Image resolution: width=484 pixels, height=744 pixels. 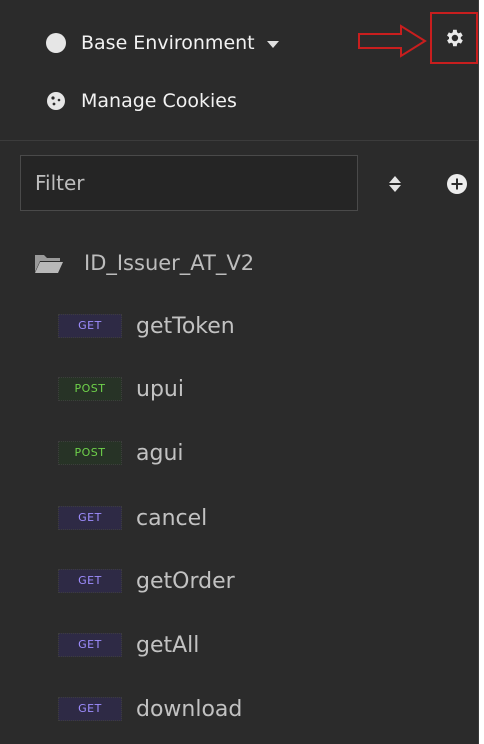 I want to click on request-item: GET getToken, so click(x=146, y=326).